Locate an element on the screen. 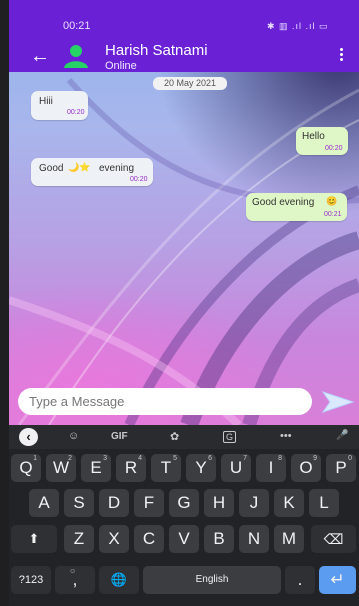  message-bubble-outgoing: Hello 00:20 is located at coordinates (322, 141).